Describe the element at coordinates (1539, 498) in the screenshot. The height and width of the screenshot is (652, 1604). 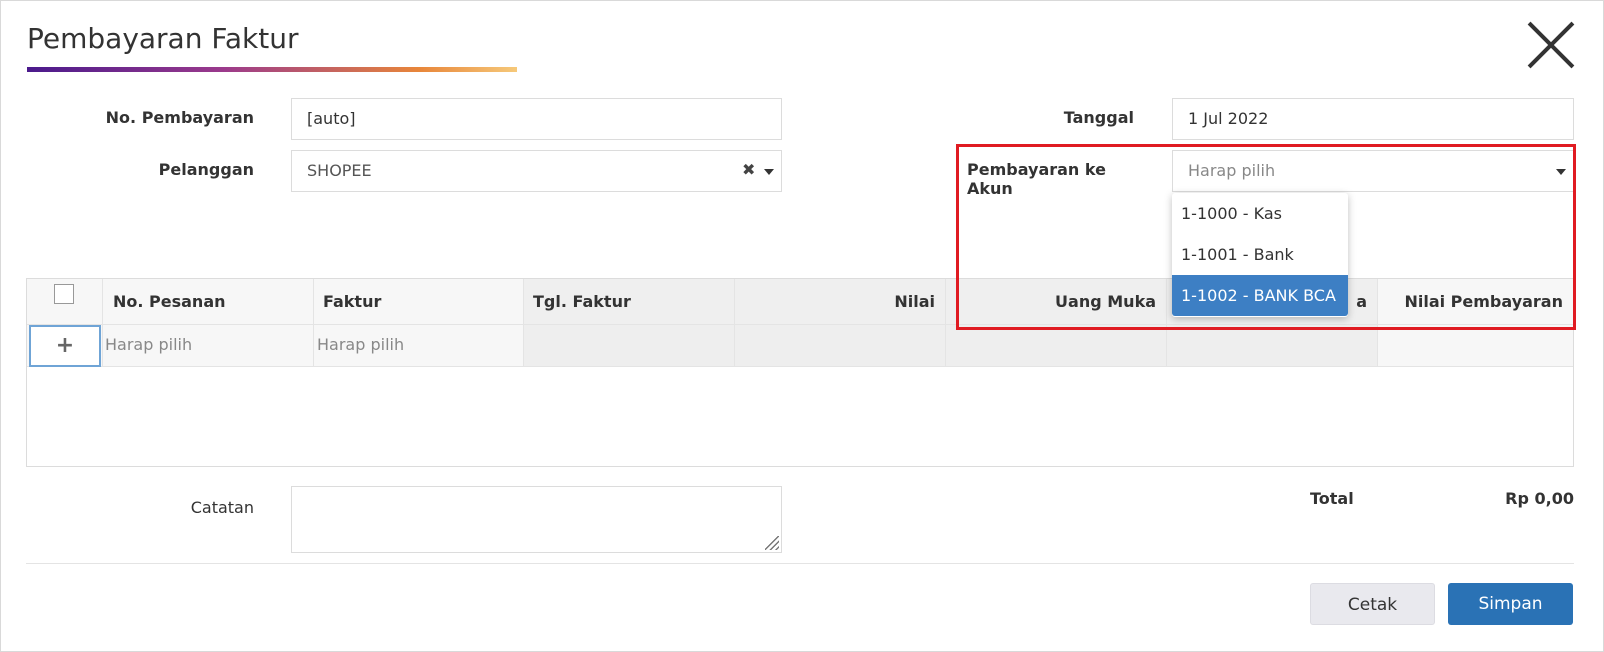
I see `total-value: Rp 0,00` at that location.